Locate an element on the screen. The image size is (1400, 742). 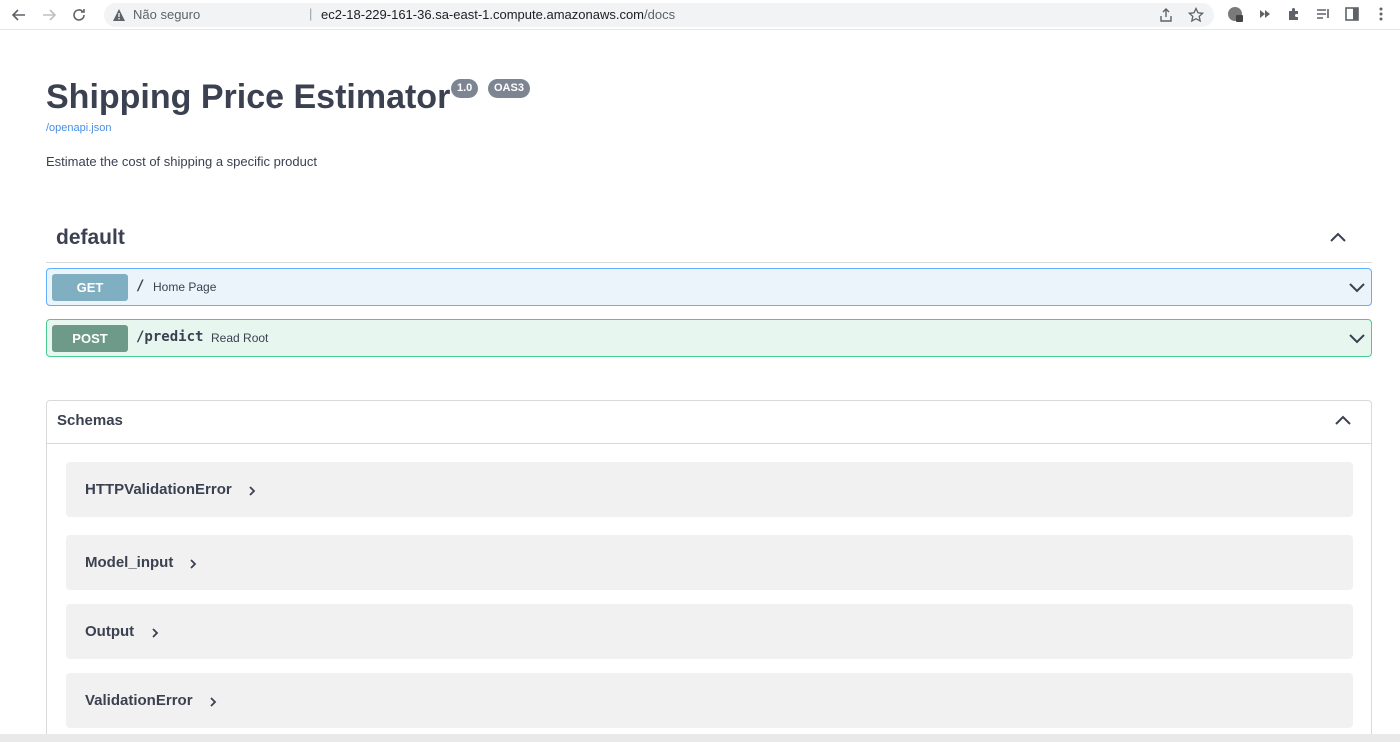
reload-icon is located at coordinates (79, 15).